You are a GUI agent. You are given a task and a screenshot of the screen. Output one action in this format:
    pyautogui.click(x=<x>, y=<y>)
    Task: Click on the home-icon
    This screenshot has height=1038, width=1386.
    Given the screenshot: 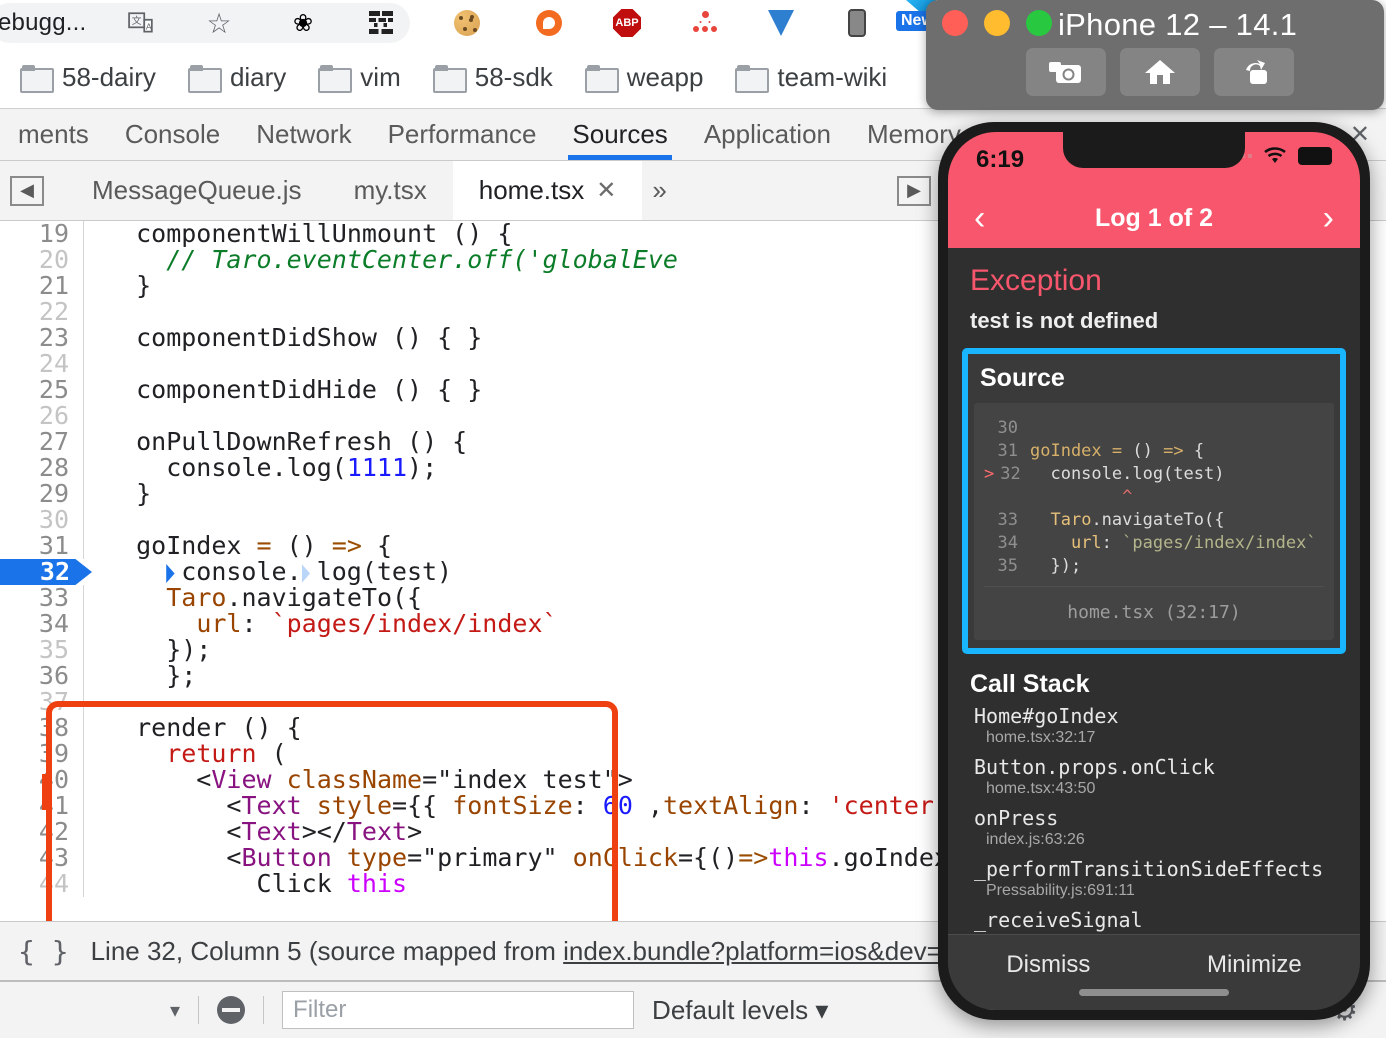 What is the action you would take?
    pyautogui.click(x=1160, y=72)
    